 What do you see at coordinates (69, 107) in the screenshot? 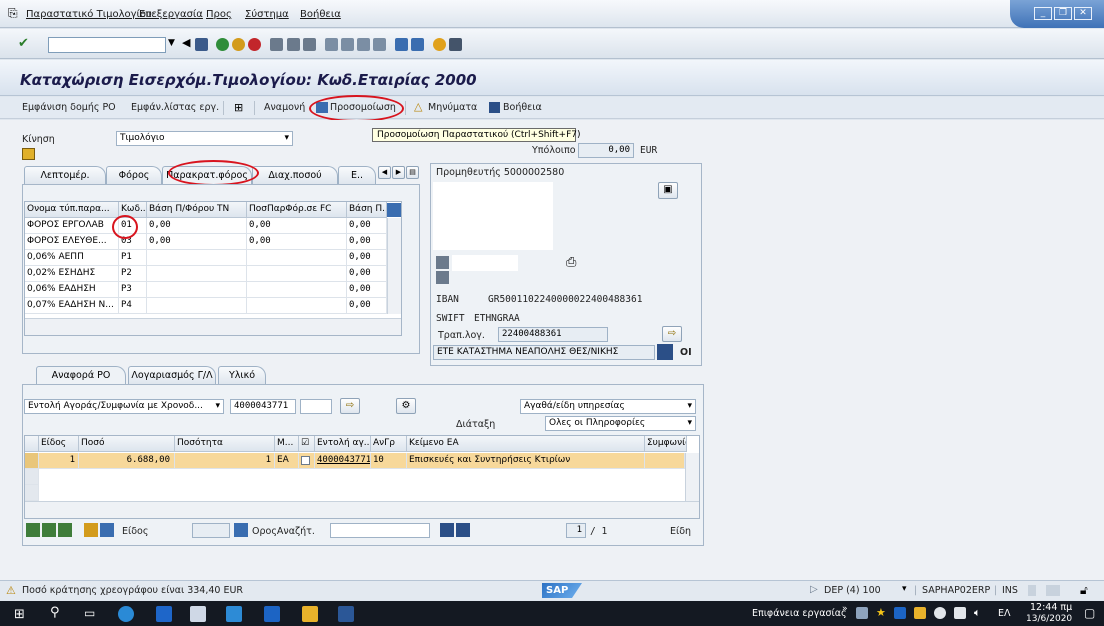
I see `po-structure-button: Εμφάνιση δομής PO` at bounding box center [69, 107].